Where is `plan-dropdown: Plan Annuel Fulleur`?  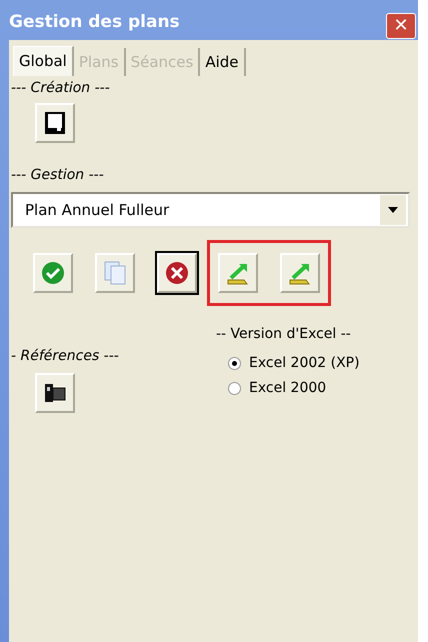 plan-dropdown: Plan Annuel Fulleur is located at coordinates (210, 210).